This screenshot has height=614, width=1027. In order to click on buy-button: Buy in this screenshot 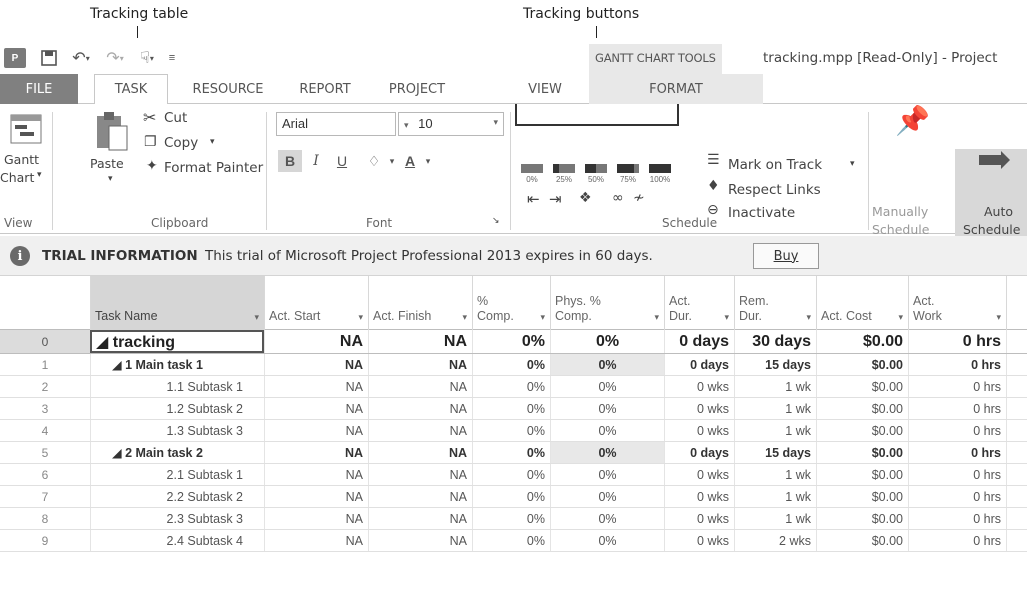, I will do `click(786, 256)`.